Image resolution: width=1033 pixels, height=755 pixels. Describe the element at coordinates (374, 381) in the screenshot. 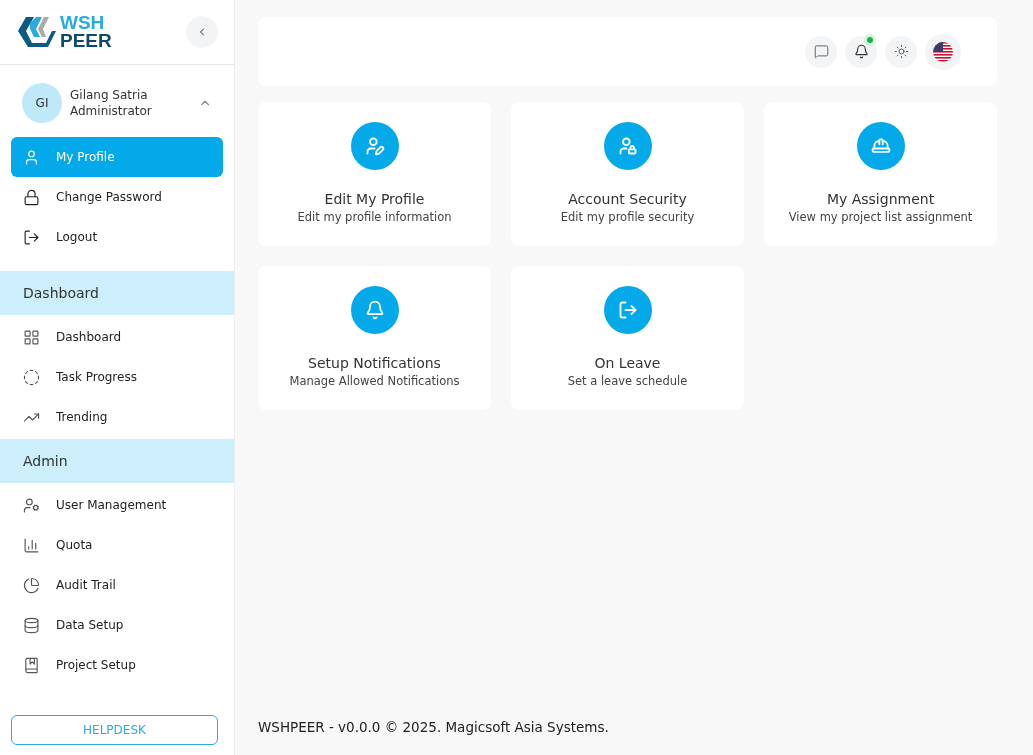

I see `card-subtitle: Manage Allowed Notifications` at that location.